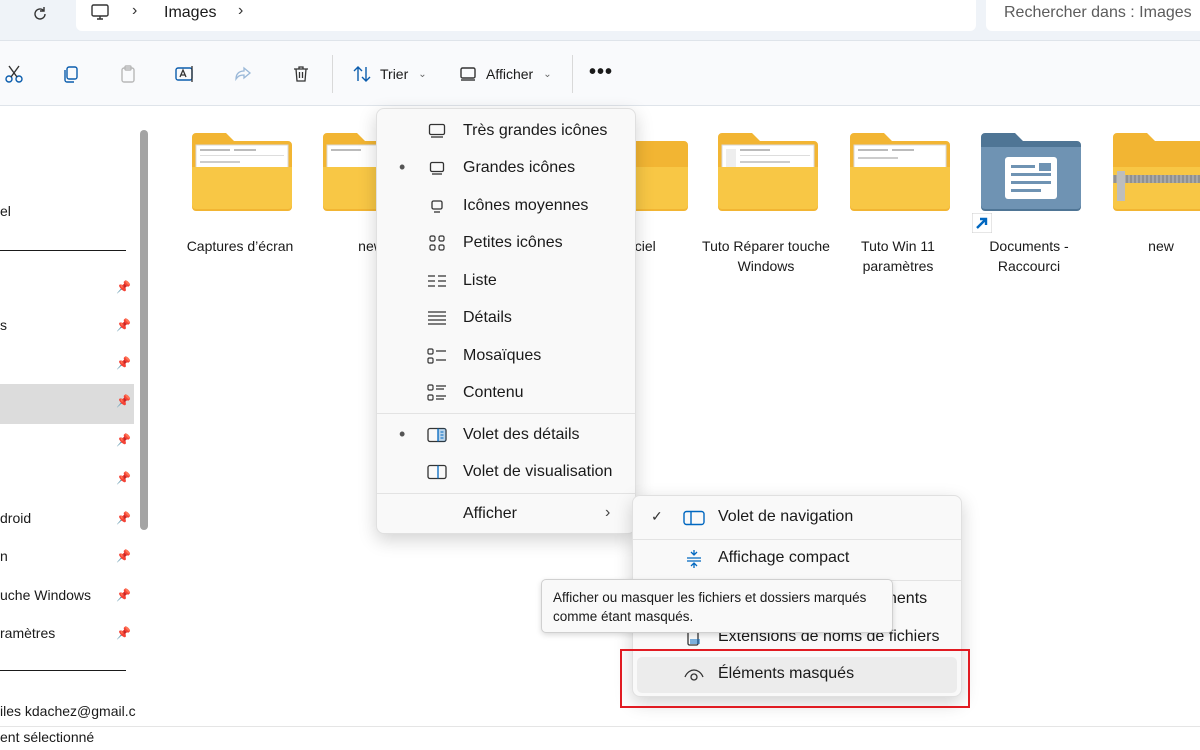 The width and height of the screenshot is (1200, 750). I want to click on folder-item: Documents - Raccourci, so click(1029, 196).